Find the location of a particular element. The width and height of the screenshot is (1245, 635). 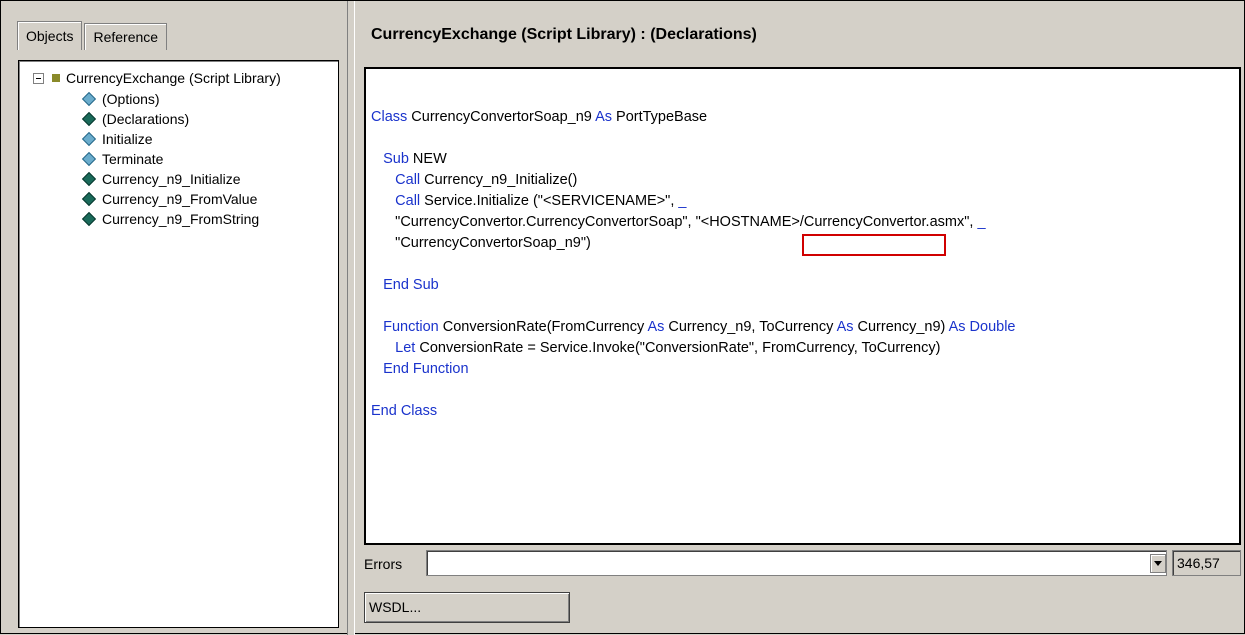

browser-tabs: Objects Reference is located at coordinates (93, 37).